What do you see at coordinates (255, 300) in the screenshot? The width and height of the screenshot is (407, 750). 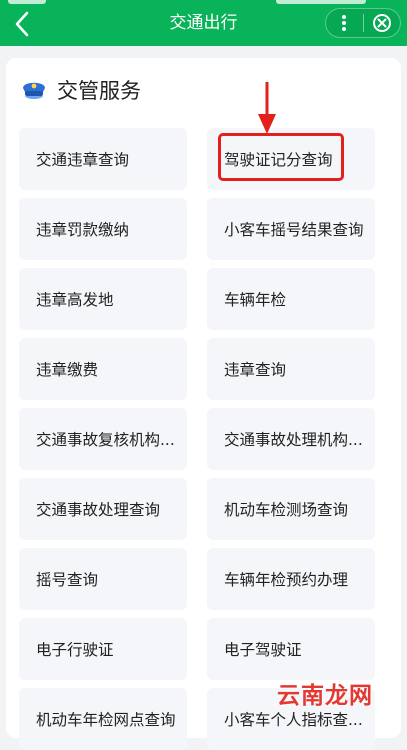 I see `service-label: 车辆年检` at bounding box center [255, 300].